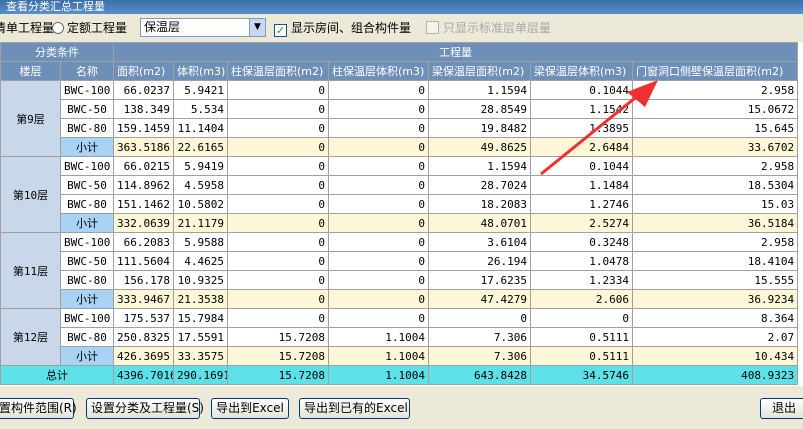 This screenshot has width=803, height=429. I want to click on value-cell: 156.178, so click(143, 280).